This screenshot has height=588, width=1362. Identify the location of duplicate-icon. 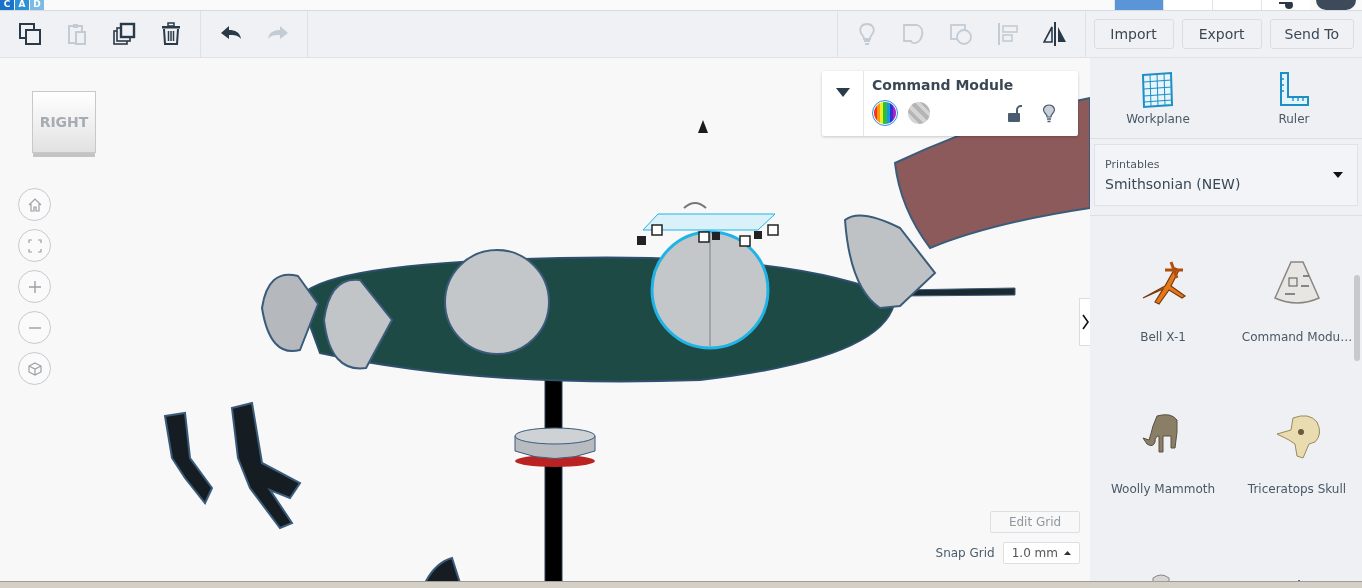
(123, 34).